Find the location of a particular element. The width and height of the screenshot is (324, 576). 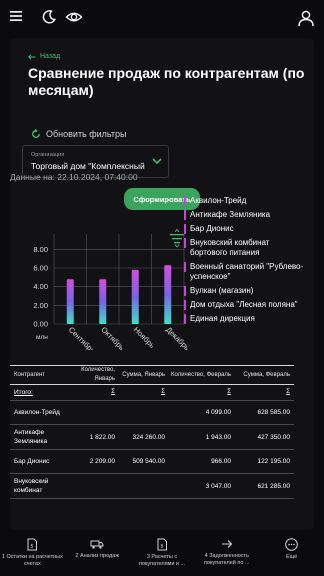

legend-item: Единая дирекция is located at coordinates (244, 319).